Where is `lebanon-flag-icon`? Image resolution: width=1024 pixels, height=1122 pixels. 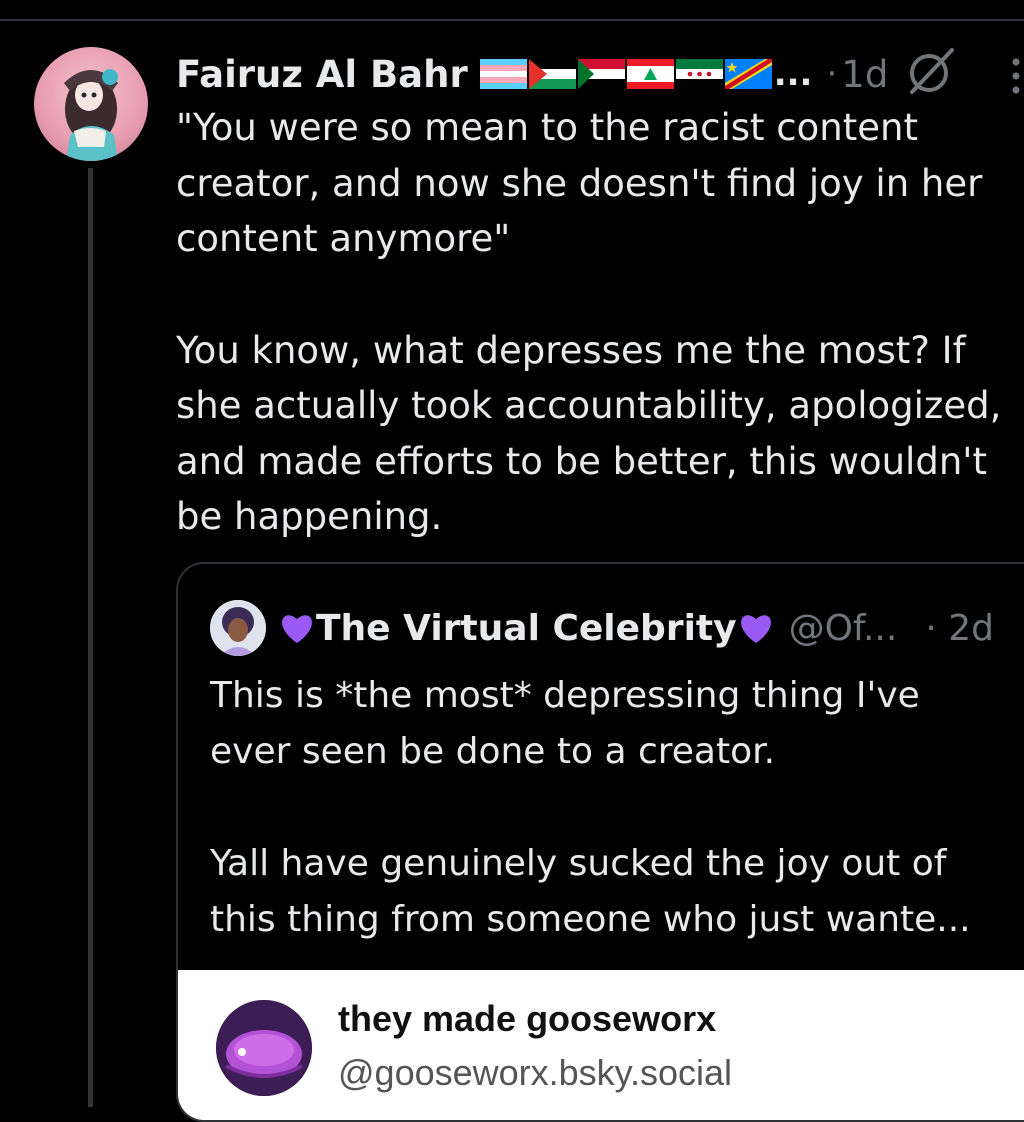
lebanon-flag-icon is located at coordinates (650, 74).